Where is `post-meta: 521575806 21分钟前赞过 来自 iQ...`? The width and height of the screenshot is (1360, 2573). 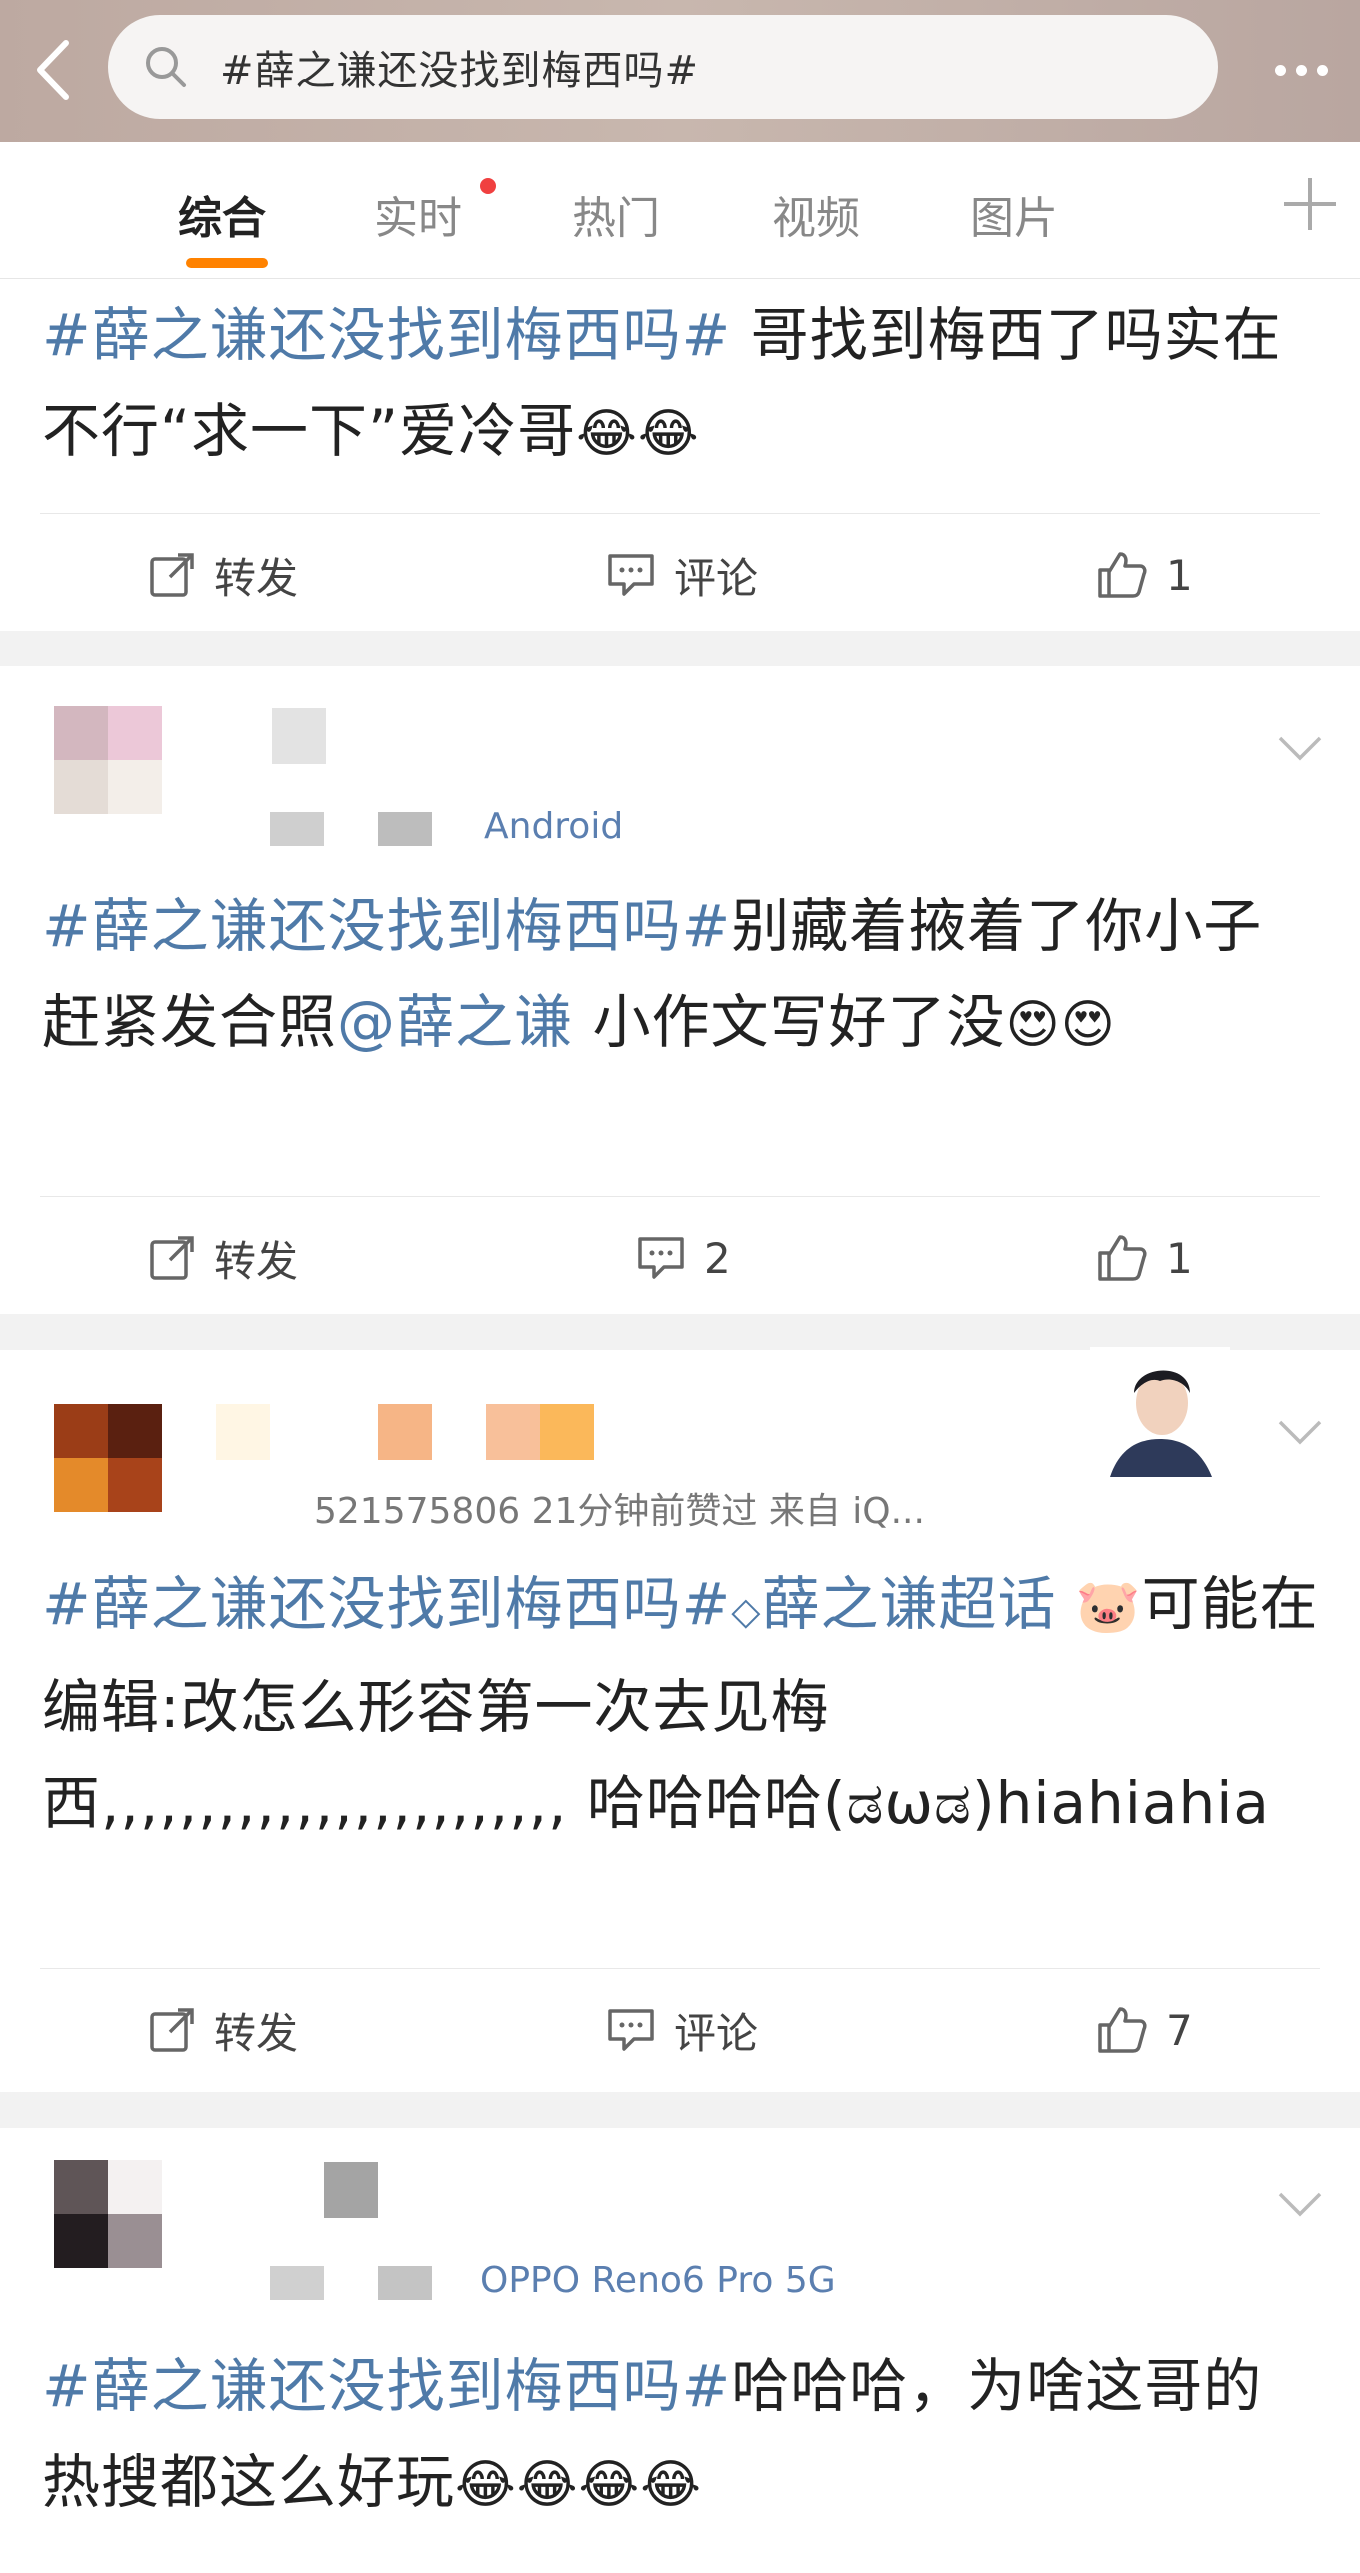
post-meta: 521575806 21分钟前赞过 来自 iQ... is located at coordinates (619, 1511).